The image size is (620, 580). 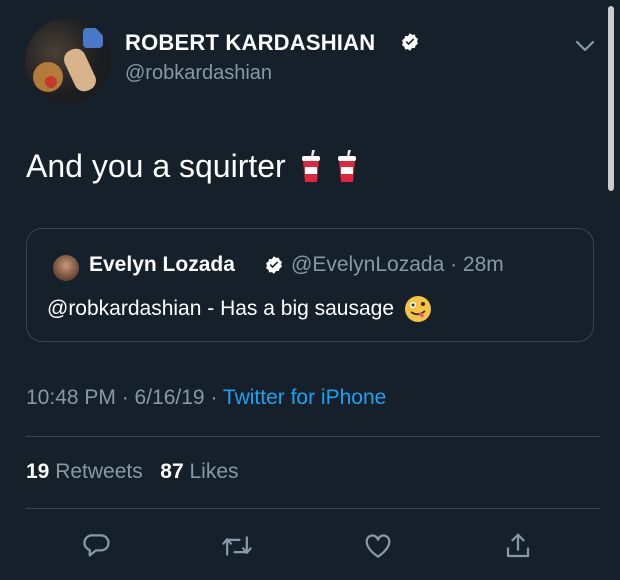 I want to click on tweet-source-link: Twitter for iPhone, so click(x=304, y=397).